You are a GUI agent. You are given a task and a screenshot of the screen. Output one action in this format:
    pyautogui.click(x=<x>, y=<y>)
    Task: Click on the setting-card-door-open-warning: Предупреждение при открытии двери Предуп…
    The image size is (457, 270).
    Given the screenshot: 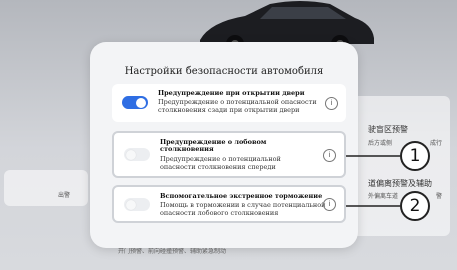 What is the action you would take?
    pyautogui.click(x=229, y=103)
    